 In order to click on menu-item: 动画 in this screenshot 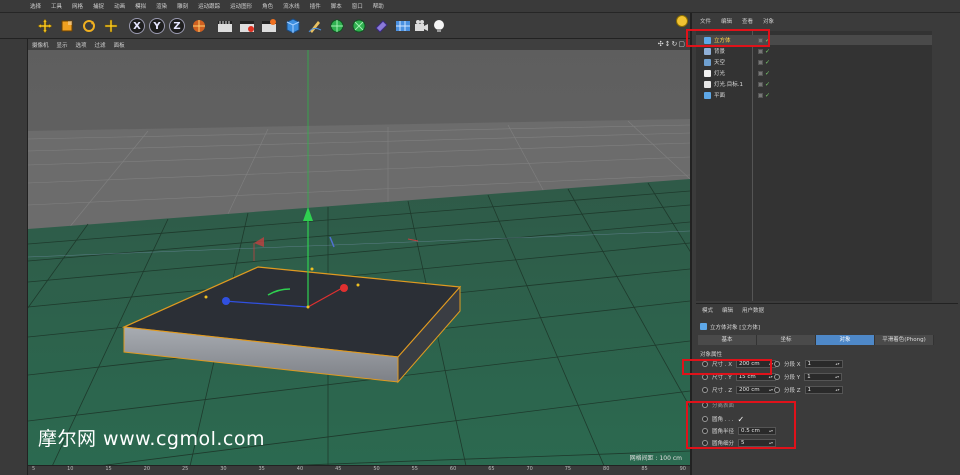, I will do `click(119, 6)`.